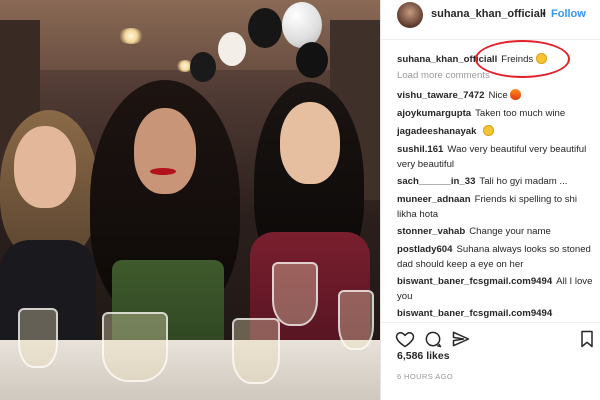 Image resolution: width=600 pixels, height=400 pixels. Describe the element at coordinates (490, 337) in the screenshot. I see `action-bar` at that location.